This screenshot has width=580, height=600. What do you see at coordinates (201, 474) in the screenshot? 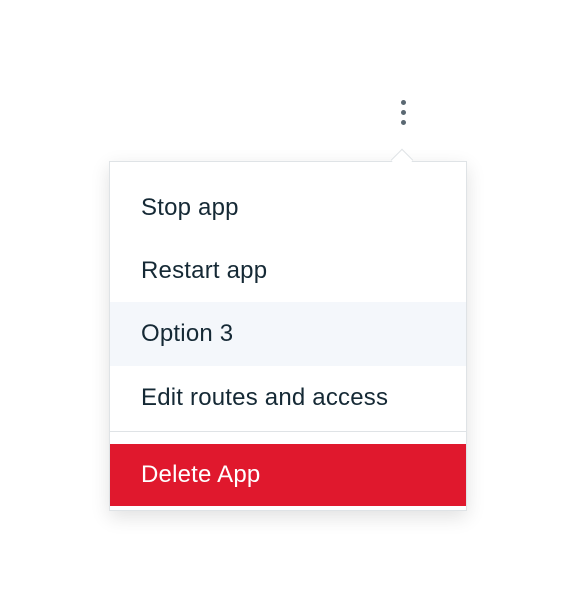
I see `menu-item-label: Delete App` at bounding box center [201, 474].